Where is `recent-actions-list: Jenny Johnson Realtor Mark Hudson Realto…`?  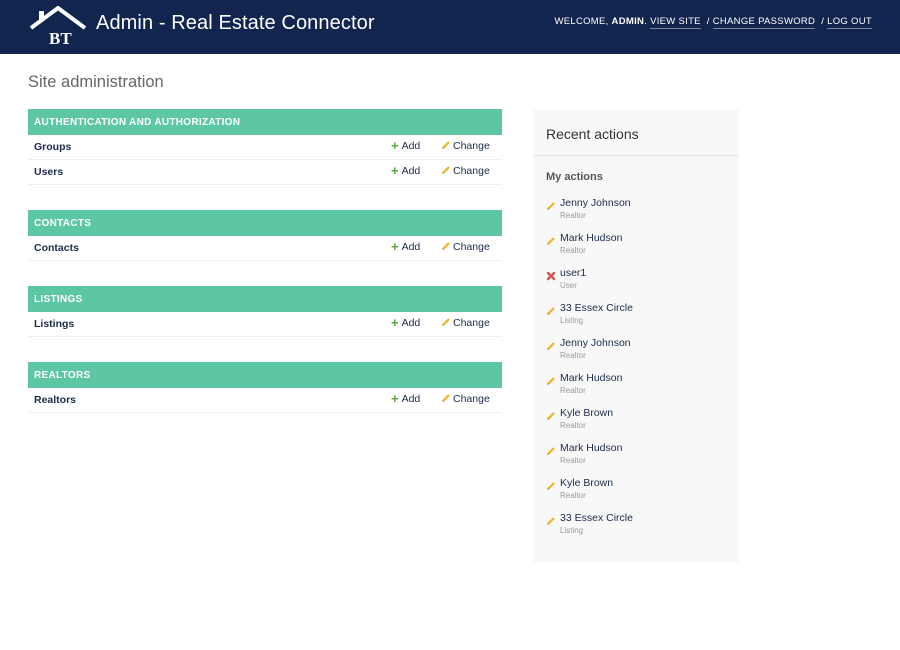 recent-actions-list: Jenny Johnson Realtor Mark Hudson Realto… is located at coordinates (638, 372).